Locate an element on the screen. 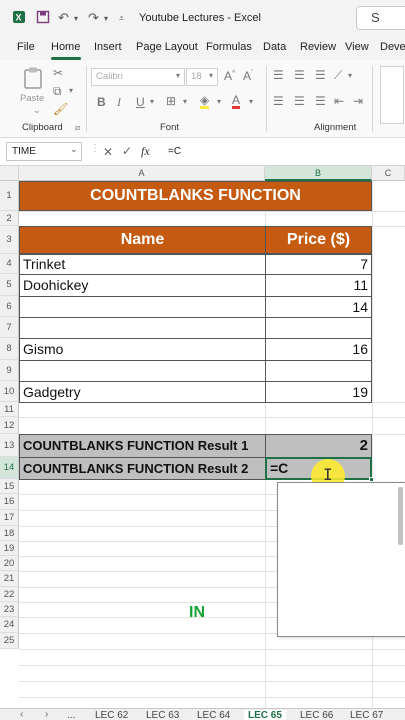 The image size is (405, 720). row-header: 11 is located at coordinates (9, 409).